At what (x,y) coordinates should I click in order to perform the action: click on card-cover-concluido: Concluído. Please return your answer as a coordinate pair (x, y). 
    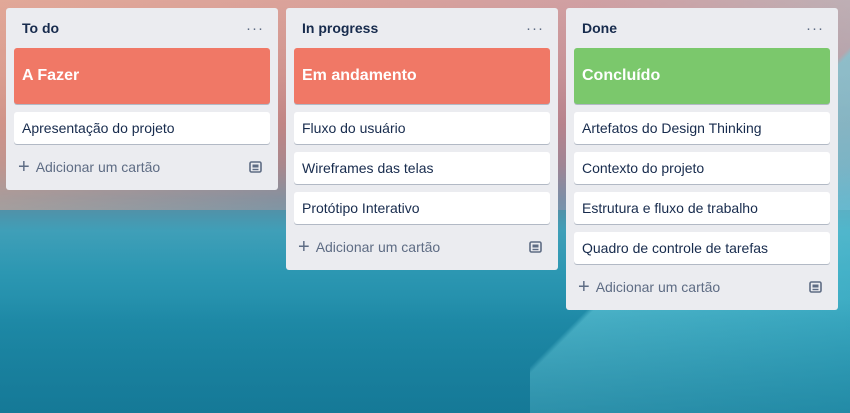
    Looking at the image, I should click on (702, 76).